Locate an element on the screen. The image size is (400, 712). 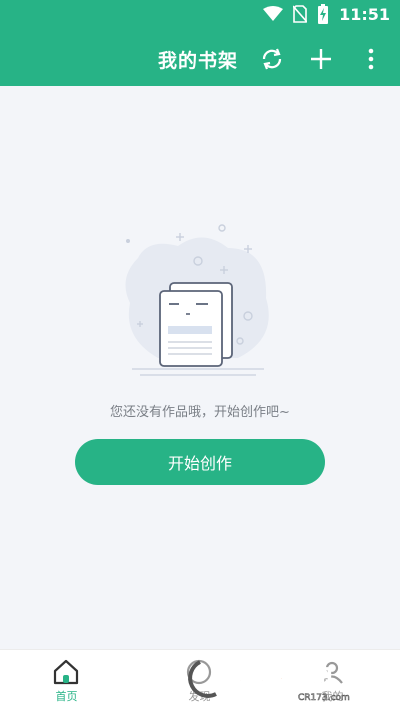
refresh-button is located at coordinates (272, 59).